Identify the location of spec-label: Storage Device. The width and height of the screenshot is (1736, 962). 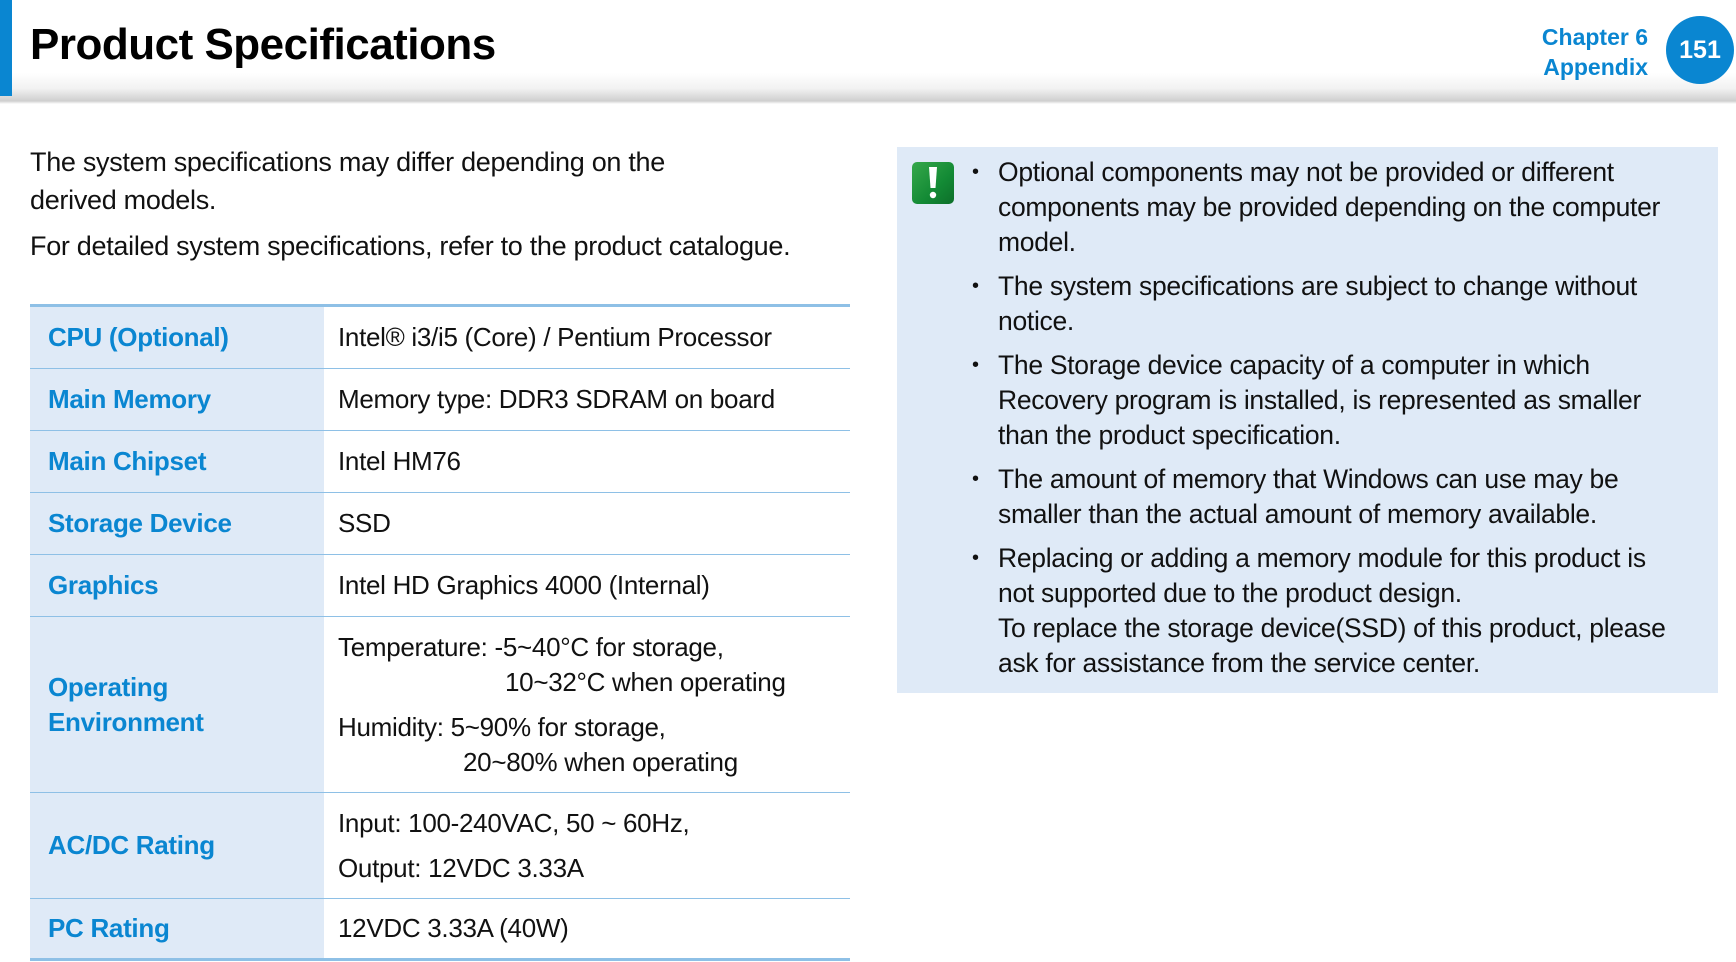
(177, 523).